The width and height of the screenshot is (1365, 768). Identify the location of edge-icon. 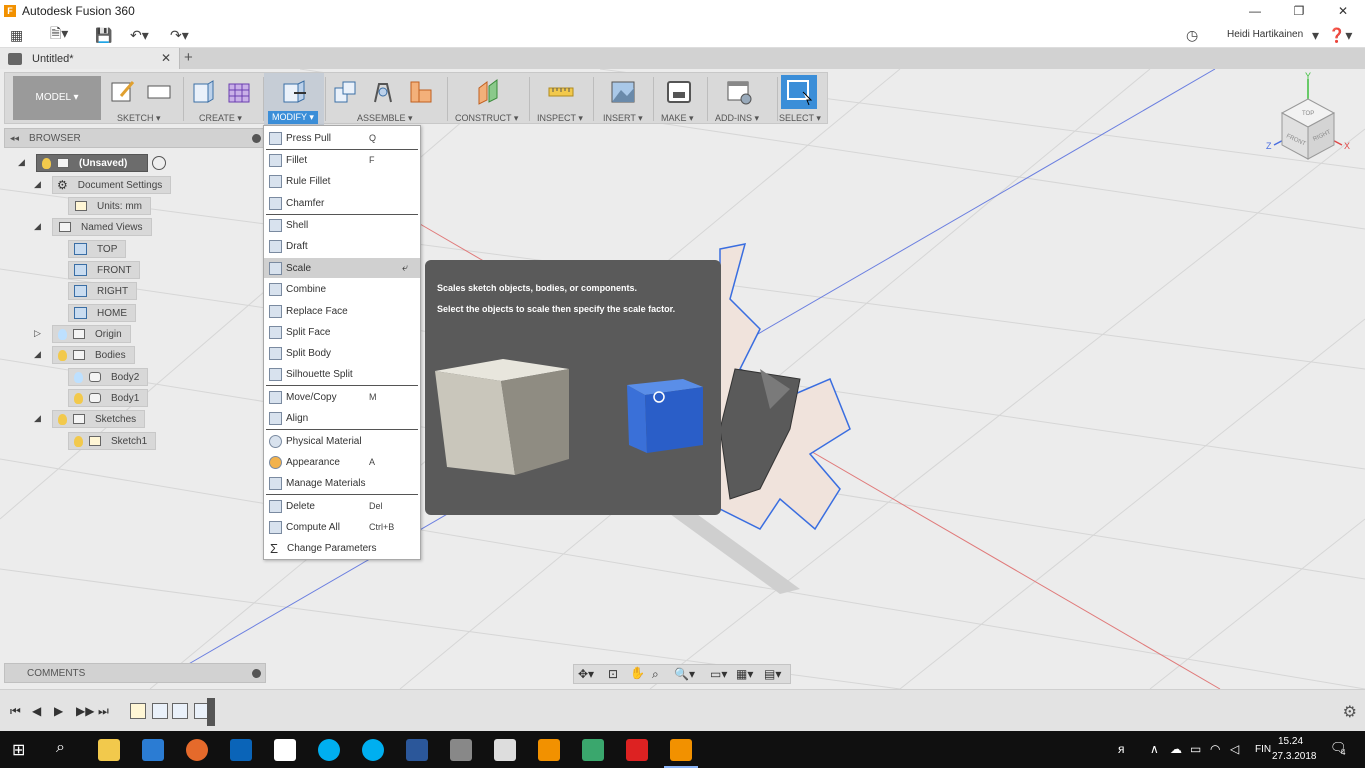
(153, 750).